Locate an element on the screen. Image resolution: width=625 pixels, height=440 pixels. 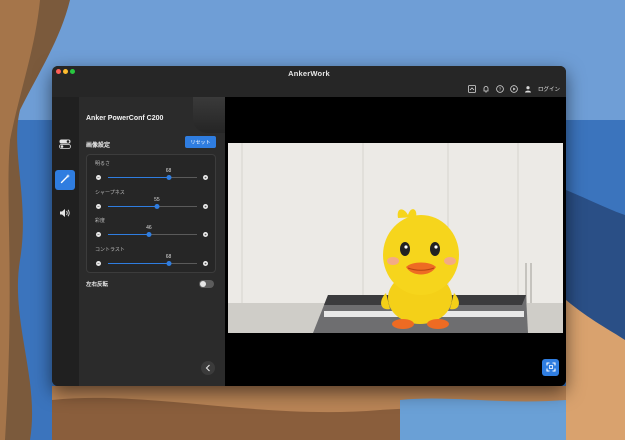
sharpness-slider-thumb is located at coordinates (157, 206).